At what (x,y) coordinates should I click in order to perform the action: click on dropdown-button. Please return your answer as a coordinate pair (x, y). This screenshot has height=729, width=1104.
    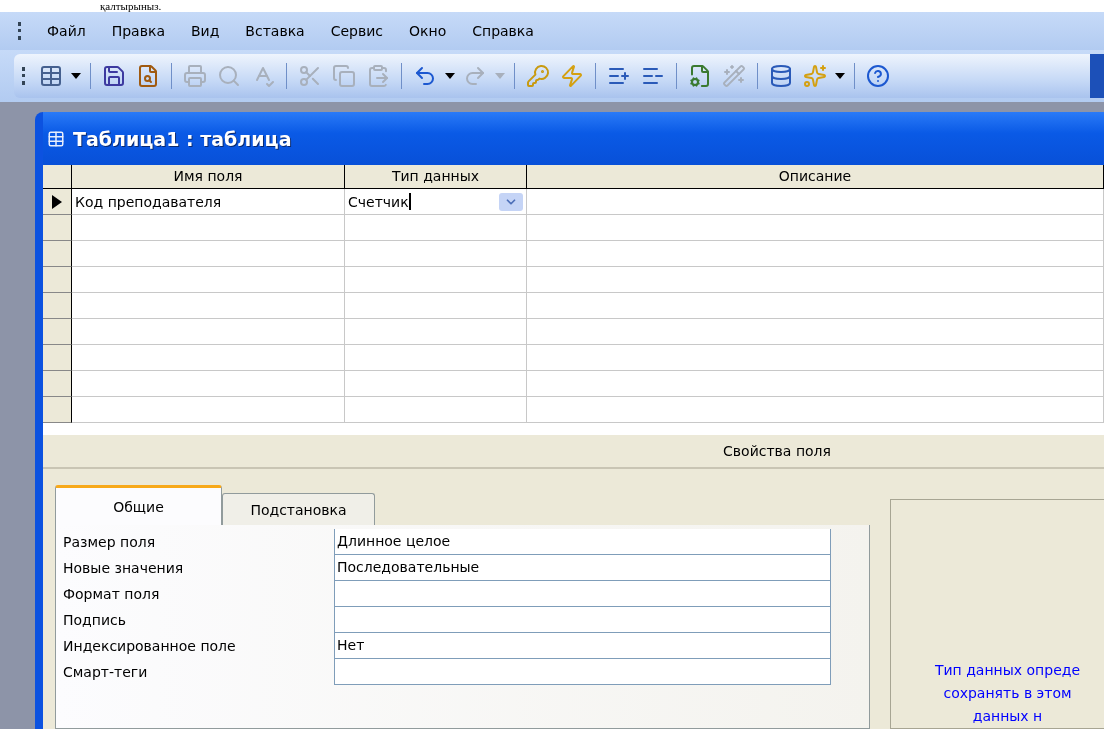
    Looking at the image, I should click on (511, 201).